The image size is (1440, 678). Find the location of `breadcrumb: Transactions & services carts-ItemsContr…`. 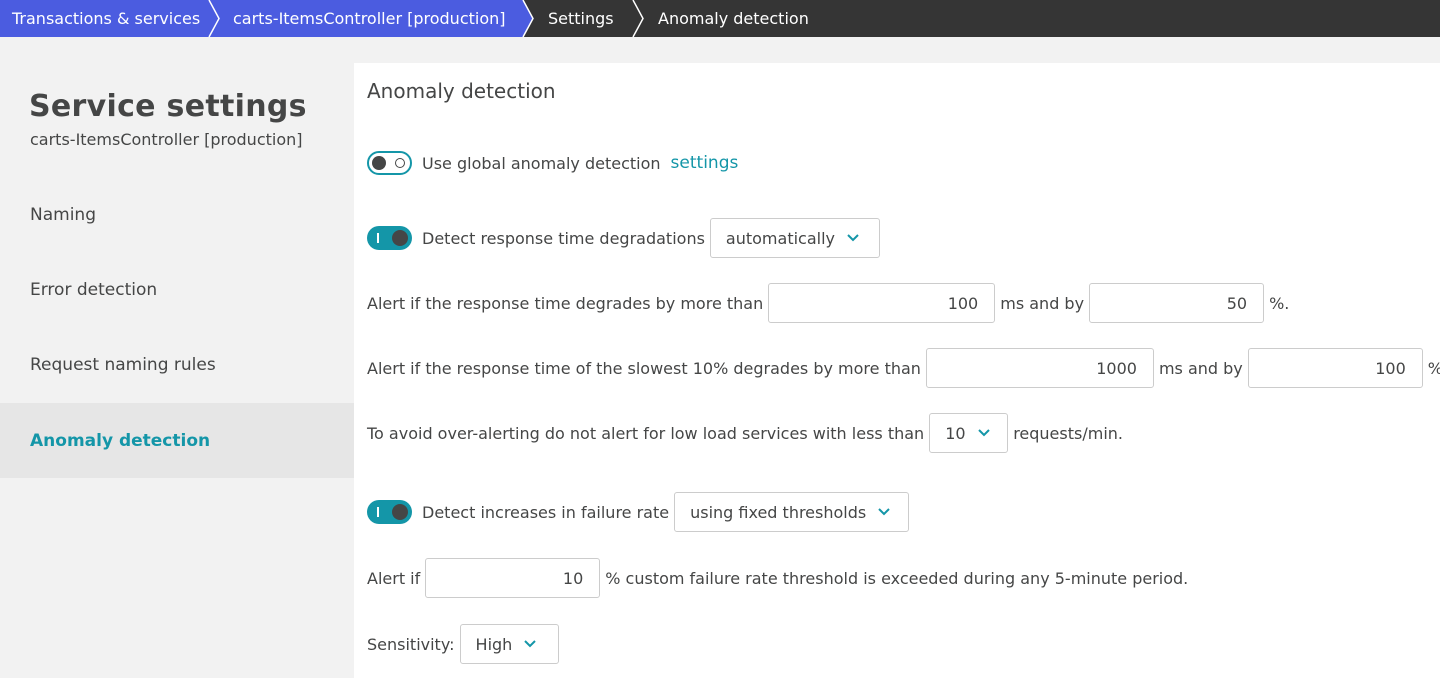

breadcrumb: Transactions & services carts-ItemsContr… is located at coordinates (720, 18).